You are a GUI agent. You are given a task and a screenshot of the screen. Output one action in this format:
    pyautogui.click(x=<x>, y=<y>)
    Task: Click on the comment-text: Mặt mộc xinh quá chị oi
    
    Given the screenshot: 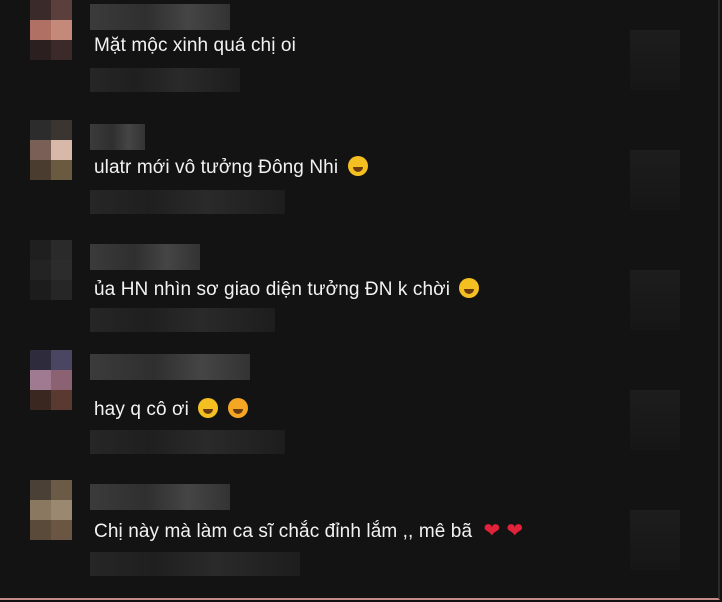 What is the action you would take?
    pyautogui.click(x=195, y=45)
    